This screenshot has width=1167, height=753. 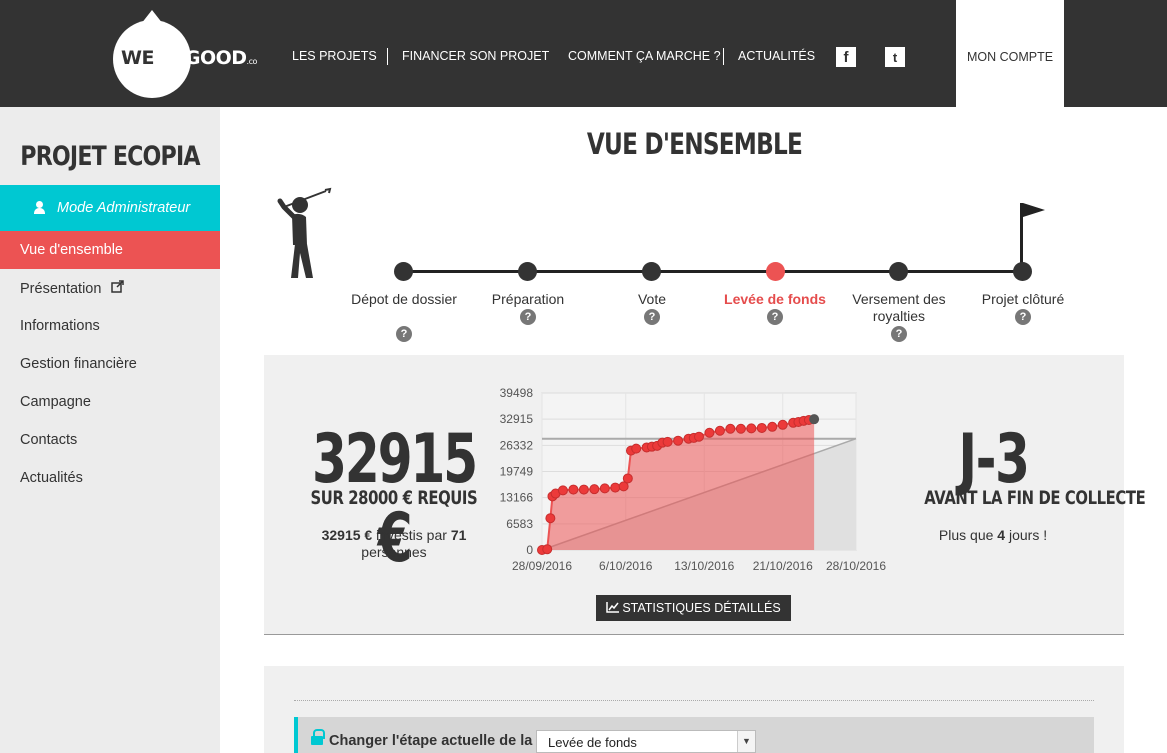 What do you see at coordinates (110, 250) in the screenshot?
I see `sidebar-item-vue-ensemble: Vue d'ensemble` at bounding box center [110, 250].